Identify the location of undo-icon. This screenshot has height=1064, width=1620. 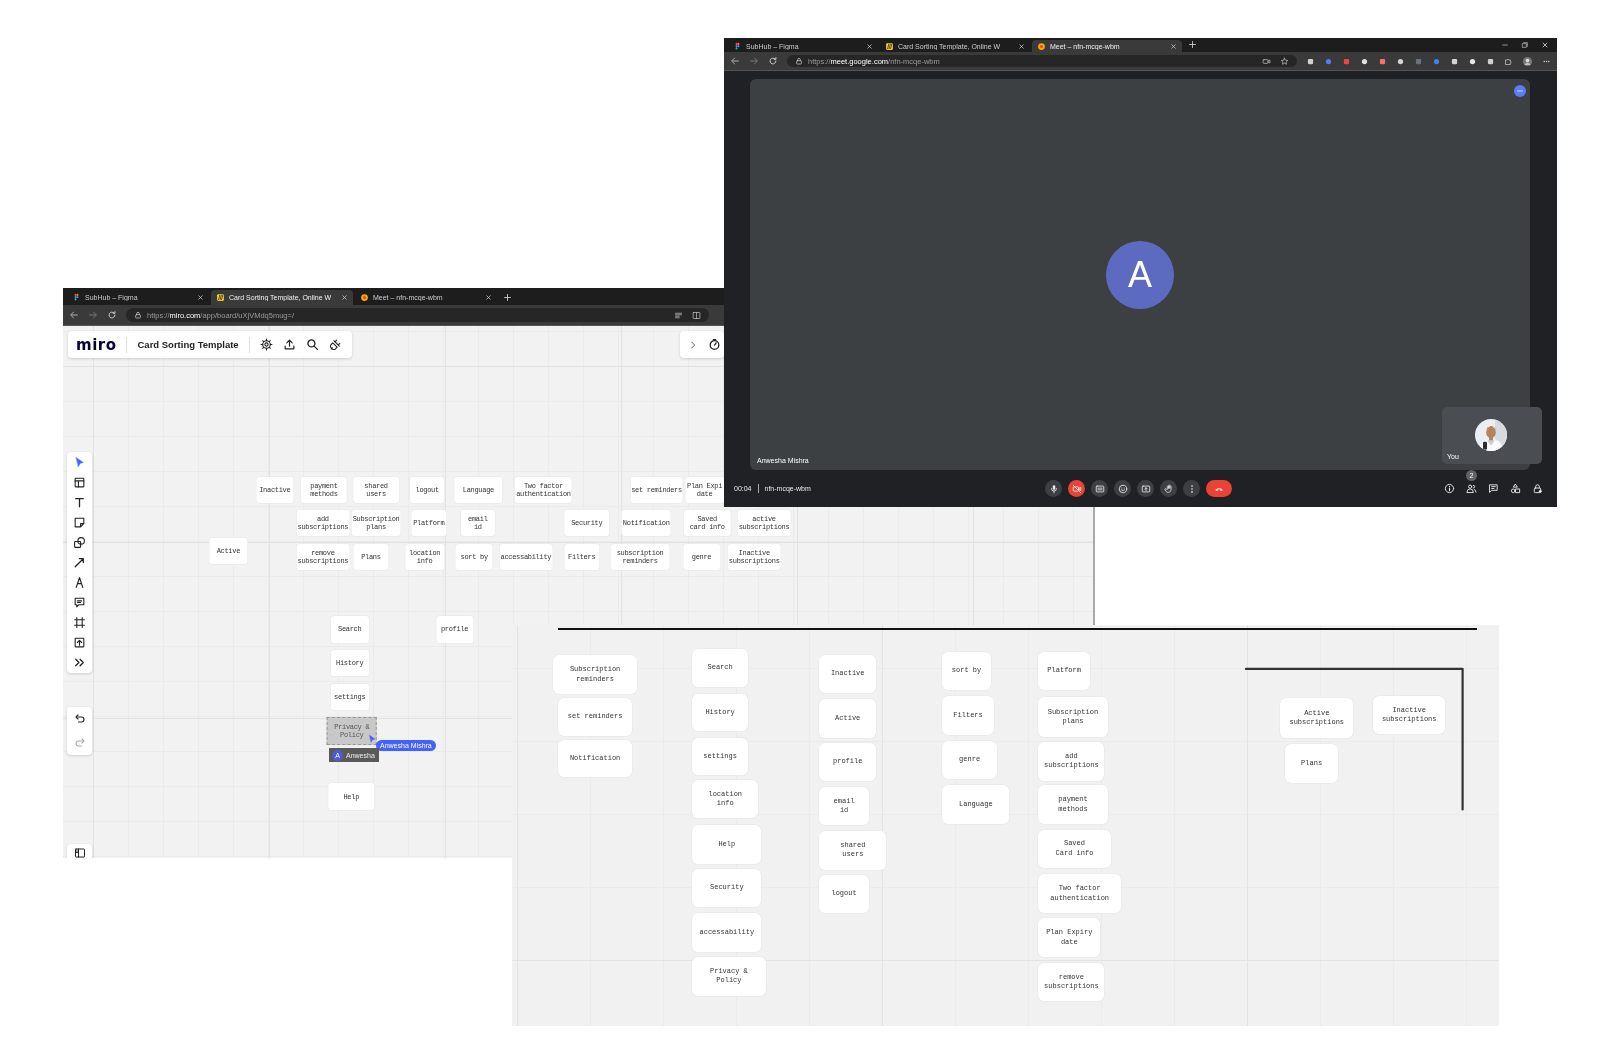
(79, 719).